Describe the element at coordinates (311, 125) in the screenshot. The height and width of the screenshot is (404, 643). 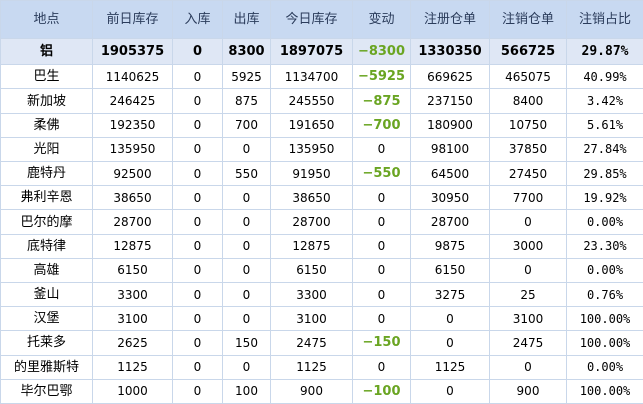
I see `cell-today-stock: 191650` at that location.